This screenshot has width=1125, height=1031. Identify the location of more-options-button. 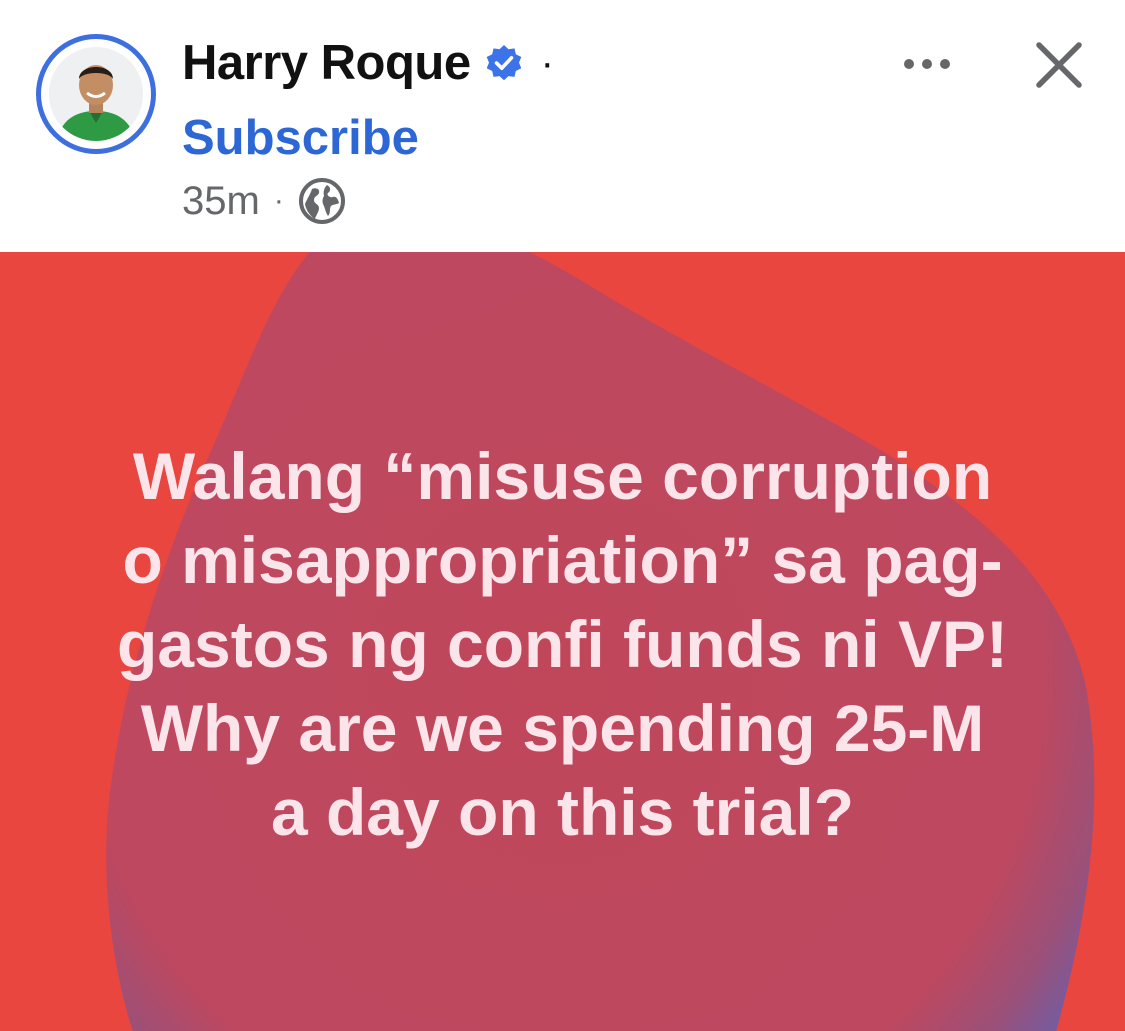
(927, 64).